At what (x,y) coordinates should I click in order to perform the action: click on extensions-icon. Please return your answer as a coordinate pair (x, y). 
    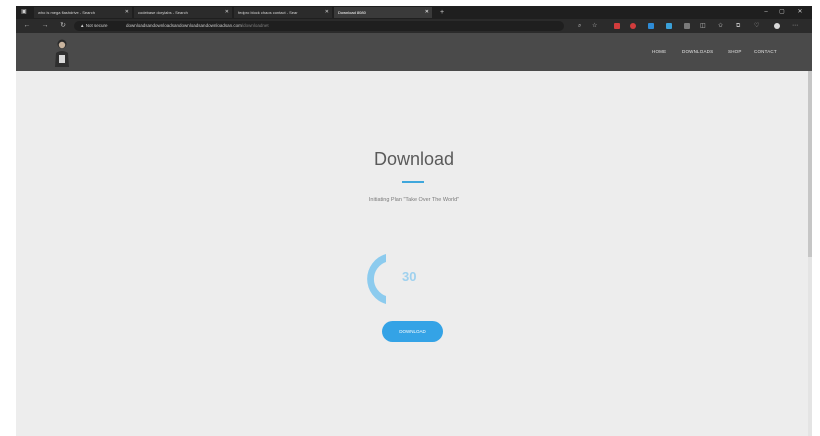
    Looking at the image, I should click on (687, 26).